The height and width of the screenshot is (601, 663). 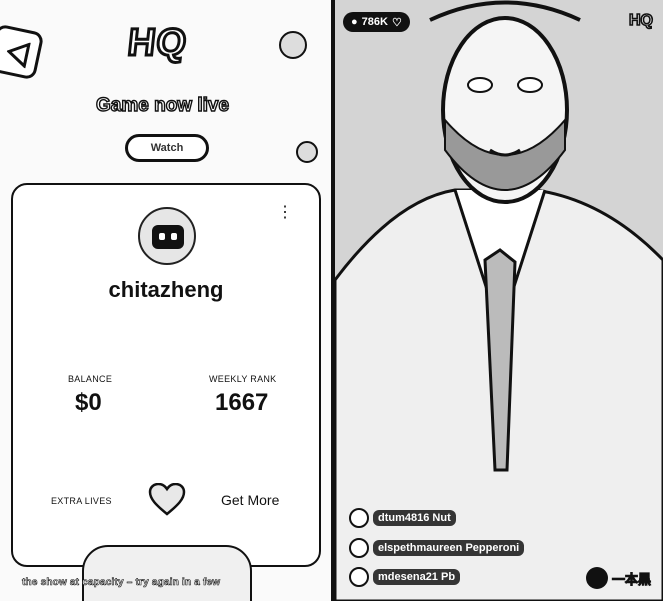 What do you see at coordinates (157, 43) in the screenshot?
I see `hq-logo: HQ` at bounding box center [157, 43].